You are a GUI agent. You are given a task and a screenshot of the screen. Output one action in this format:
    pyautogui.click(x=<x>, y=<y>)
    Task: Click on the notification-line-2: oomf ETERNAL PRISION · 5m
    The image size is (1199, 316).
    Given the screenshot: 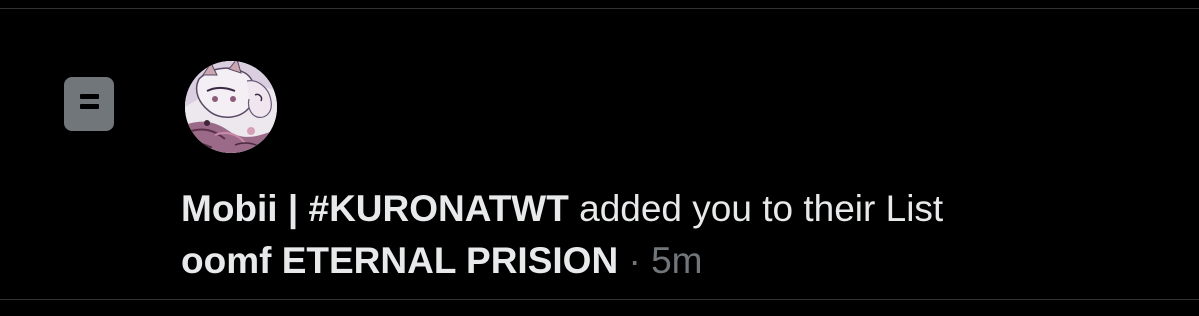 What is the action you would take?
    pyautogui.click(x=562, y=261)
    